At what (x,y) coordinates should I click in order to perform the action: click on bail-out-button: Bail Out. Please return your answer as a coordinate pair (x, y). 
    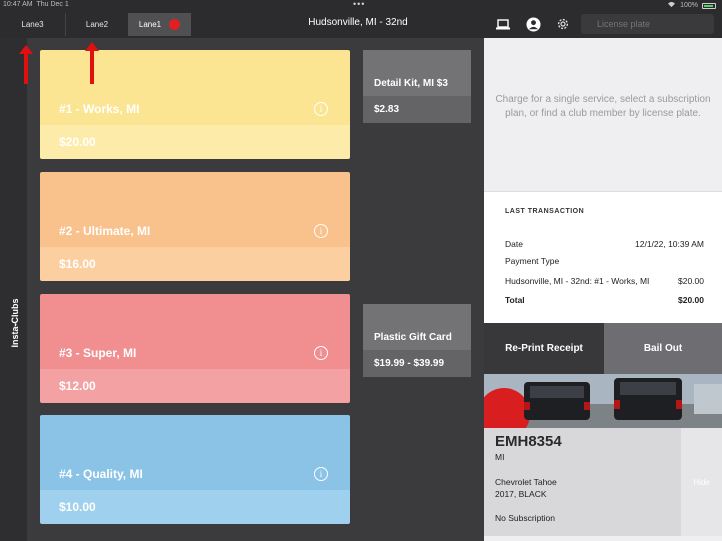
    Looking at the image, I should click on (663, 348).